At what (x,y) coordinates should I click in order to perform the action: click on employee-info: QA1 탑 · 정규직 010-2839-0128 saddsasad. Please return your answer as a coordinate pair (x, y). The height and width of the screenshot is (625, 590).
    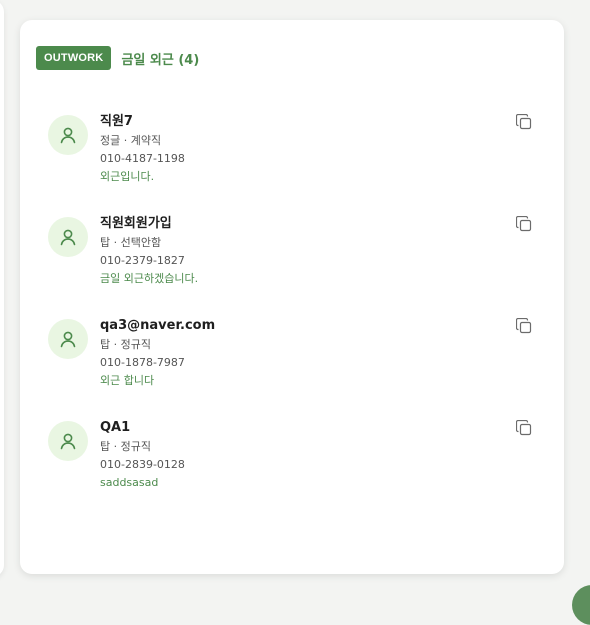
    Looking at the image, I should click on (142, 456).